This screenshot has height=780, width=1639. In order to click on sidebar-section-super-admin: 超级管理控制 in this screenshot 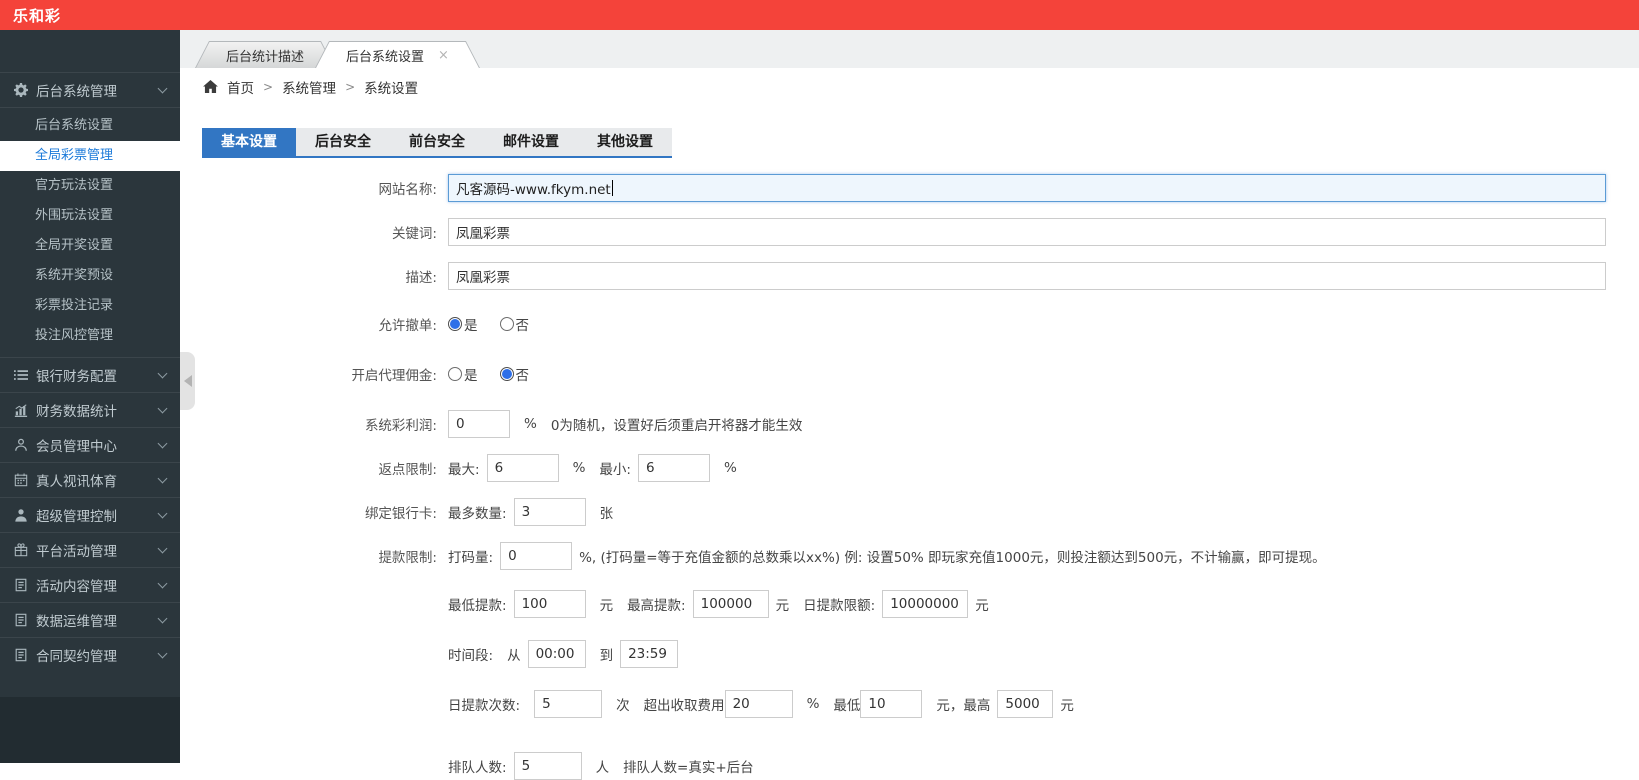, I will do `click(90, 514)`.